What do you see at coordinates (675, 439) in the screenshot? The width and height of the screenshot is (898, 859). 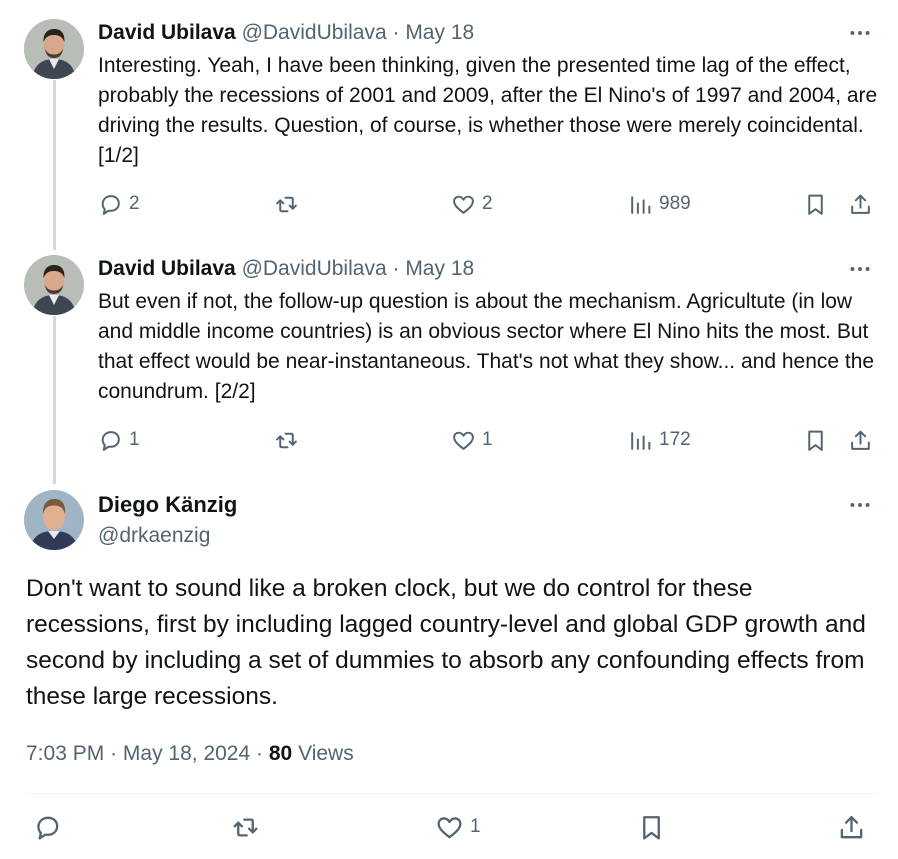 I see `views-count: 172` at bounding box center [675, 439].